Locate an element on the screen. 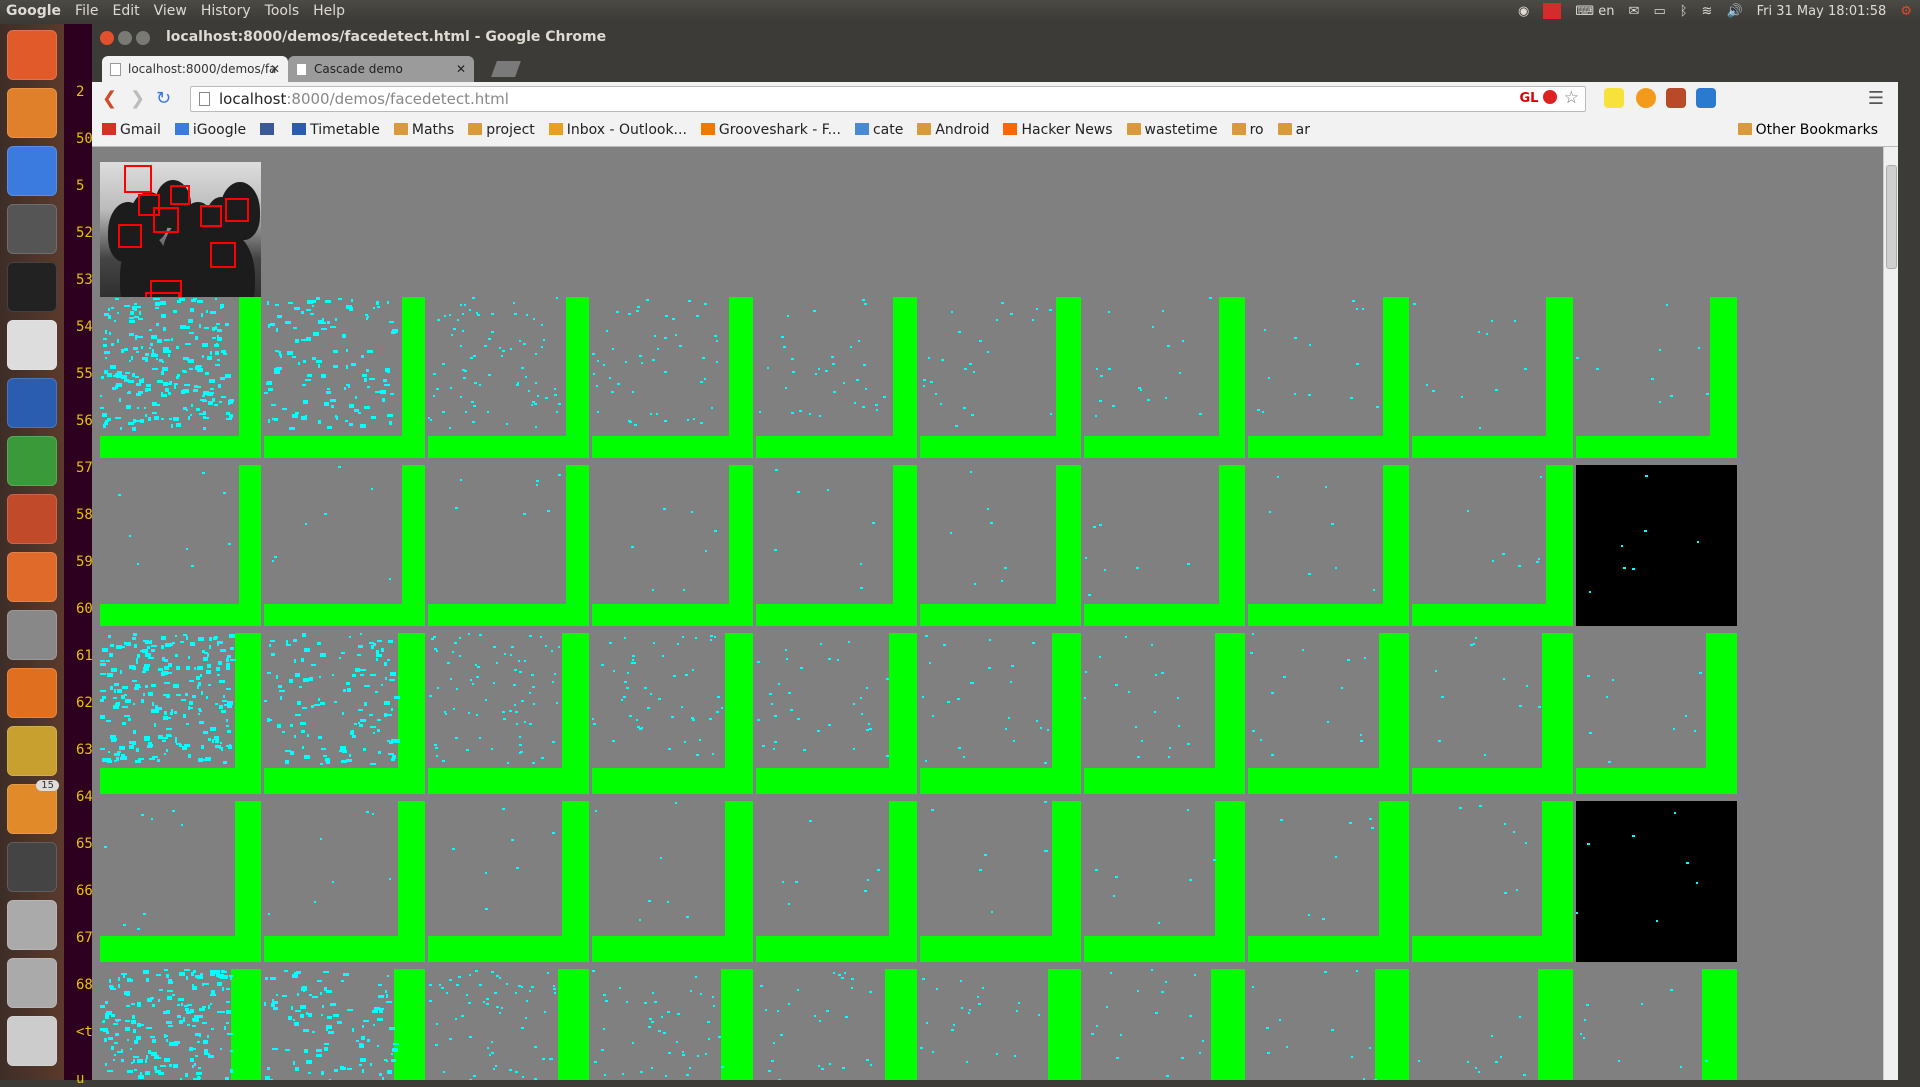 Image resolution: width=1920 pixels, height=1087 pixels. calculator-icon is located at coordinates (32, 229).